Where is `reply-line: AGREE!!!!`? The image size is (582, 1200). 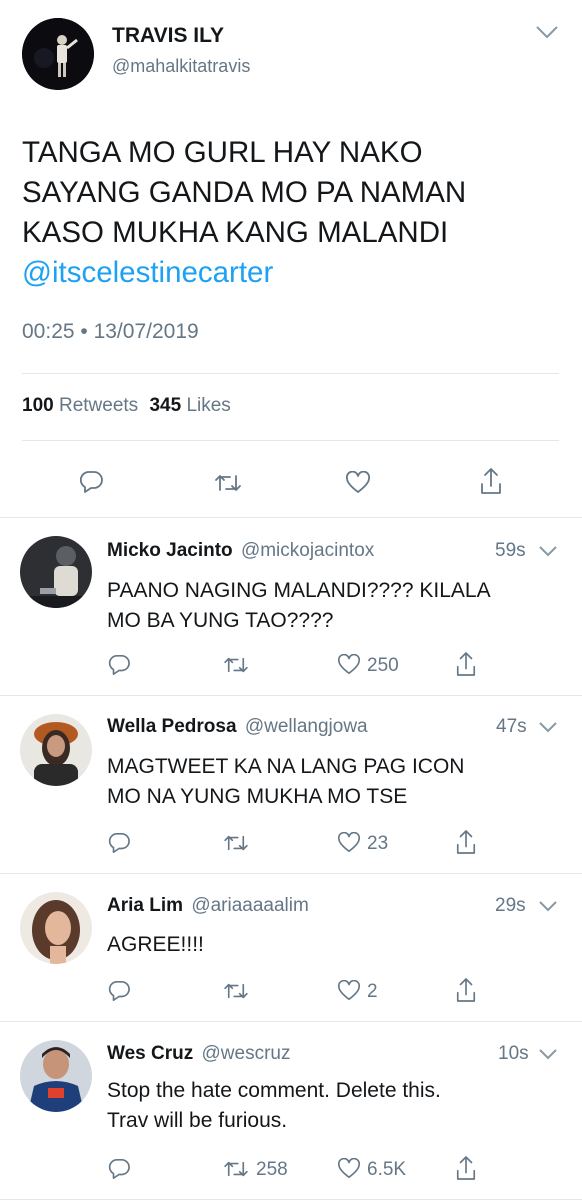
reply-line: AGREE!!!! is located at coordinates (155, 944).